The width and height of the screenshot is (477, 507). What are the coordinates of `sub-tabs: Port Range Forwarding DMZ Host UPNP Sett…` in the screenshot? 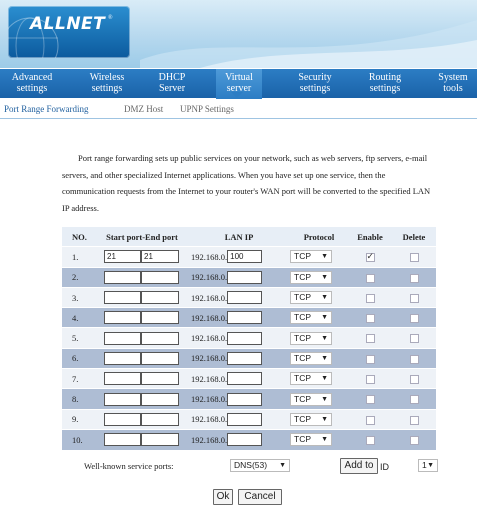 It's located at (238, 109).